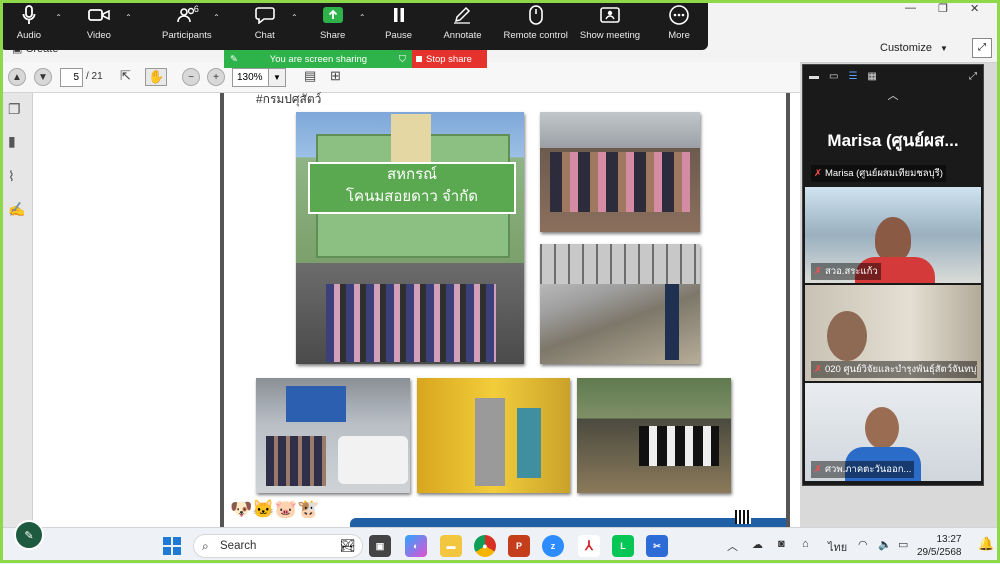 This screenshot has height=564, width=1000. What do you see at coordinates (189, 25) in the screenshot?
I see `participants-button: 6 Participants ⌃` at bounding box center [189, 25].